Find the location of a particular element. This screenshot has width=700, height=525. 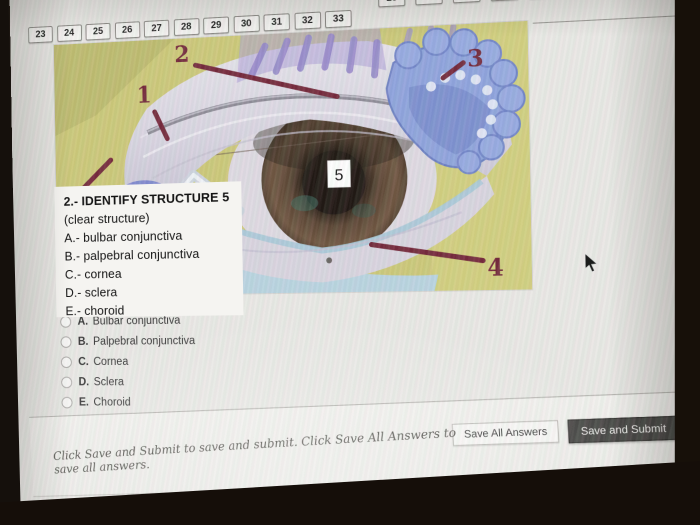

save-and-submit-button: Save and Submit is located at coordinates (623, 429).